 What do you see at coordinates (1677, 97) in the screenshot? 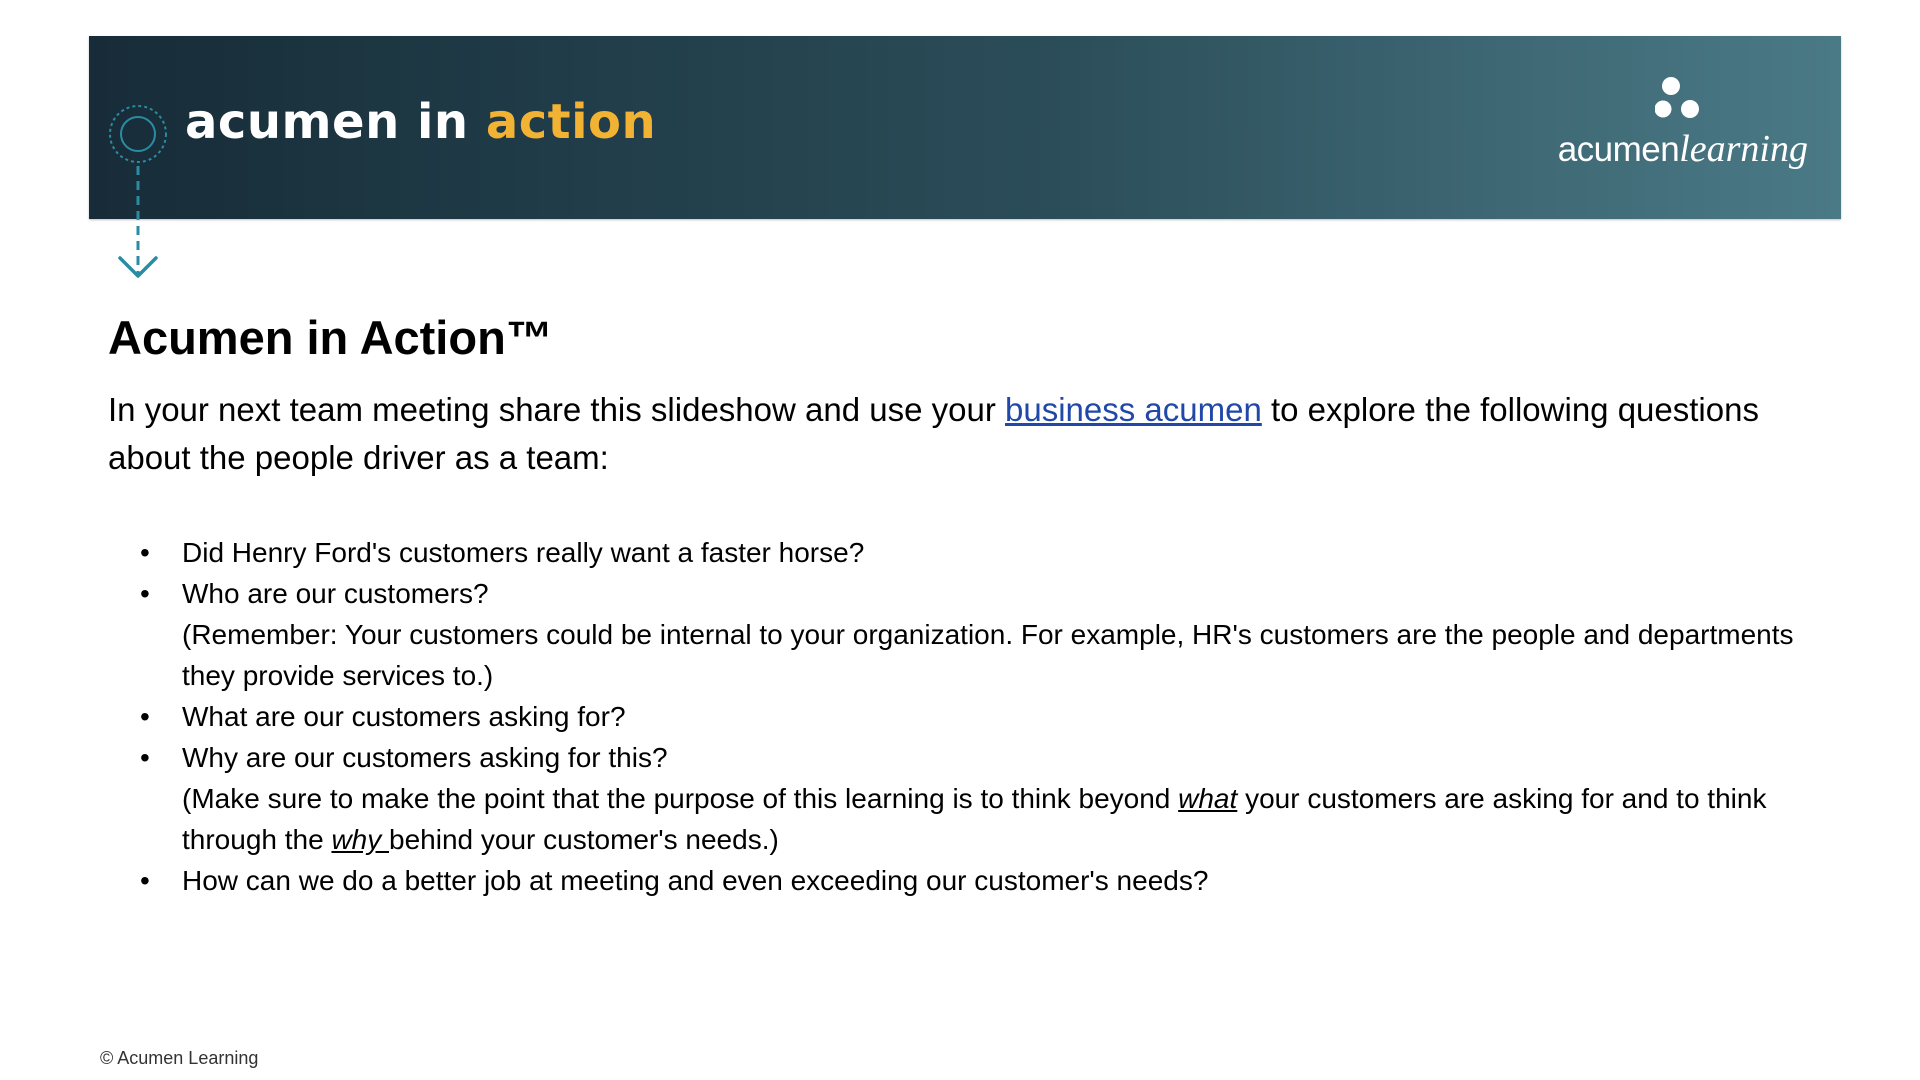
I see `acumen-logo-mark` at bounding box center [1677, 97].